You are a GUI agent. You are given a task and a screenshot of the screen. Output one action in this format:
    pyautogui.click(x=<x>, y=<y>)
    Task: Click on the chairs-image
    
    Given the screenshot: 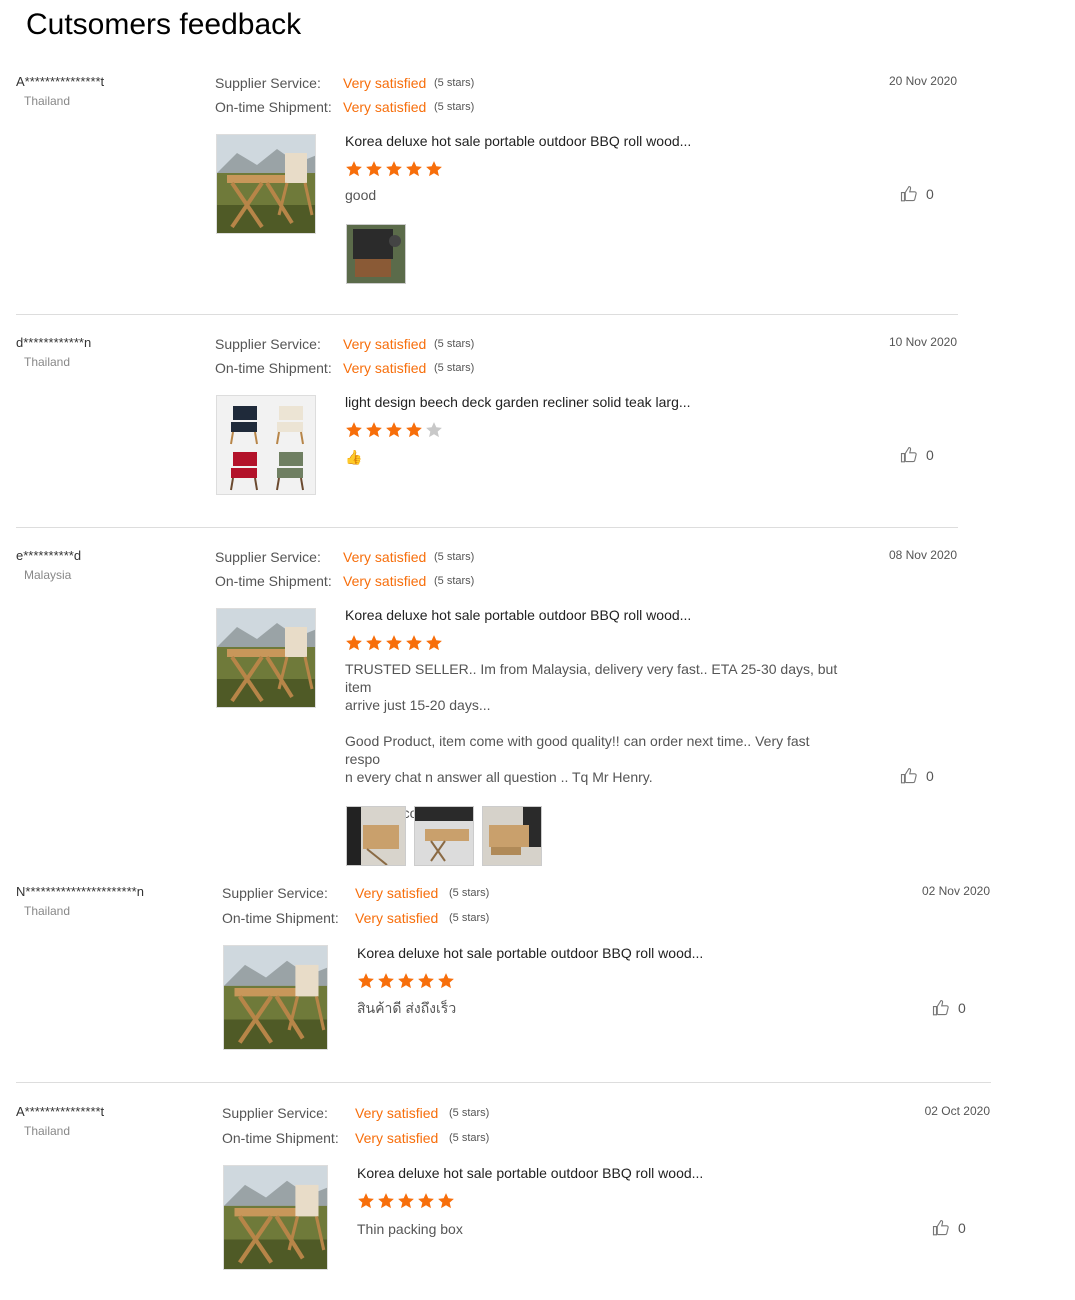 What is the action you would take?
    pyautogui.click(x=267, y=448)
    